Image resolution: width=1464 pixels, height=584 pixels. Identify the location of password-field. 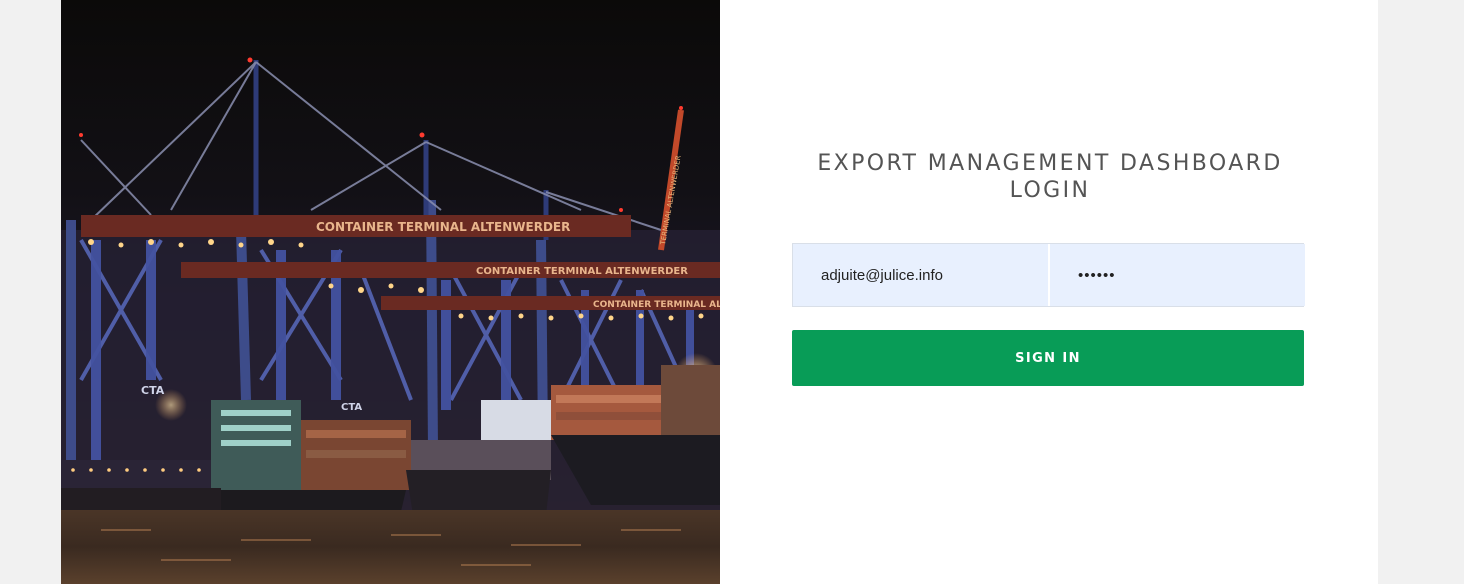
(1176, 275).